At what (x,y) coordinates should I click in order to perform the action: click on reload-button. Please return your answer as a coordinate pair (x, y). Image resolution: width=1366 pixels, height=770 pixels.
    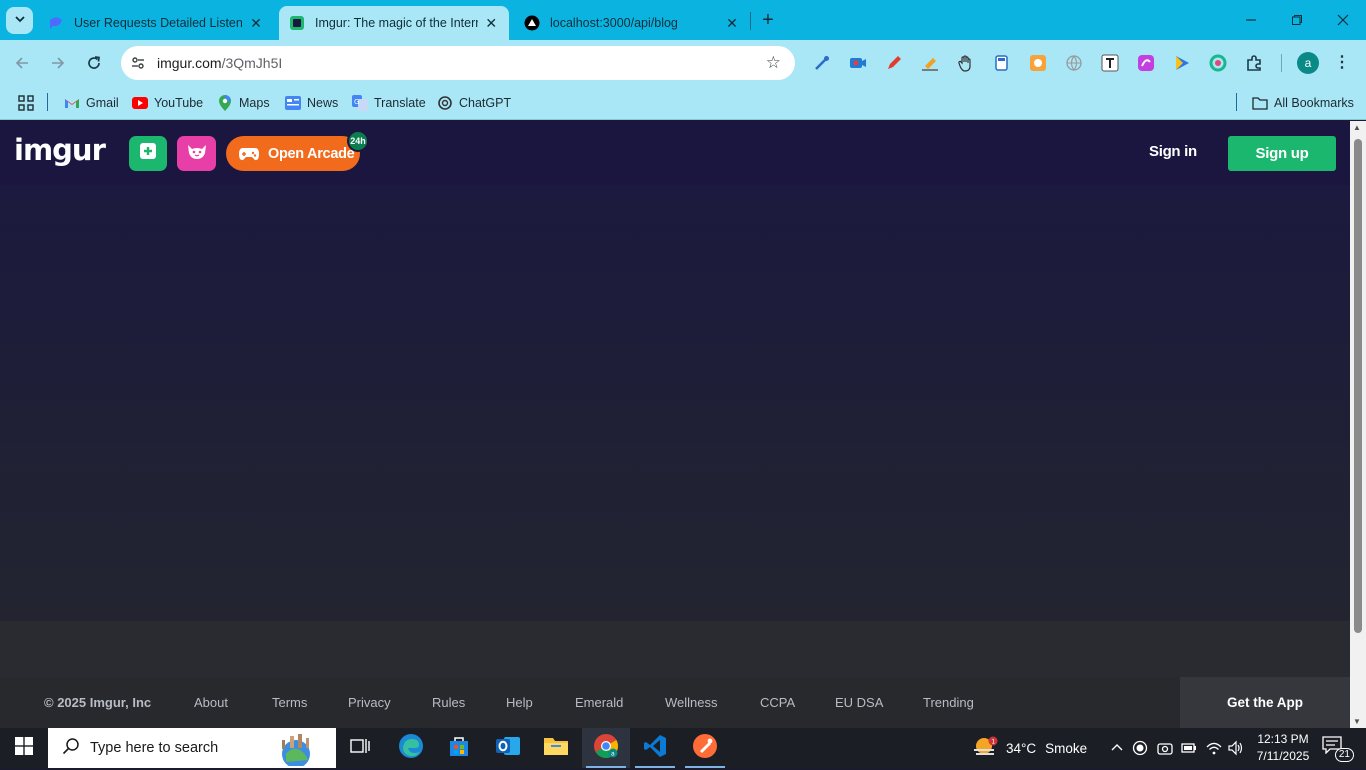
    Looking at the image, I should click on (94, 63).